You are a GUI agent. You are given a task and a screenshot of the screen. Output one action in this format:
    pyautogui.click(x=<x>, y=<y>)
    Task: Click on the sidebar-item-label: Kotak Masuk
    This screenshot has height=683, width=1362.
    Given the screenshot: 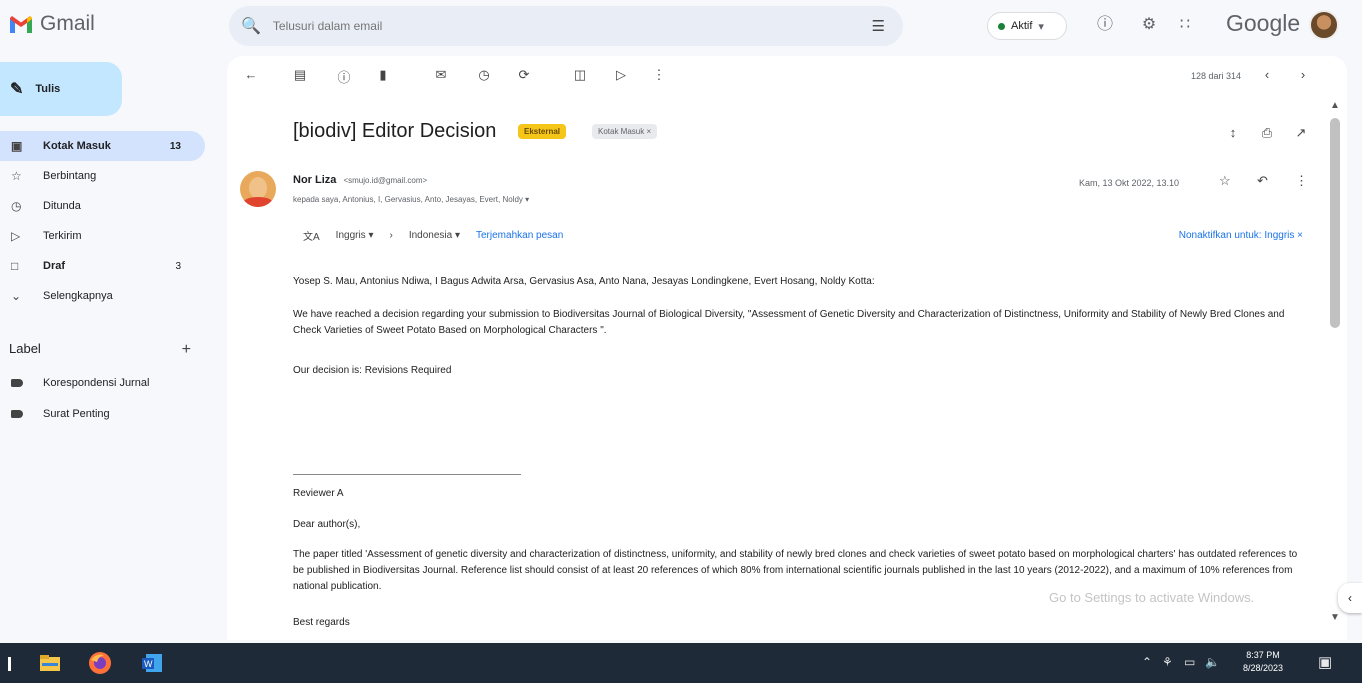 What is the action you would take?
    pyautogui.click(x=77, y=146)
    